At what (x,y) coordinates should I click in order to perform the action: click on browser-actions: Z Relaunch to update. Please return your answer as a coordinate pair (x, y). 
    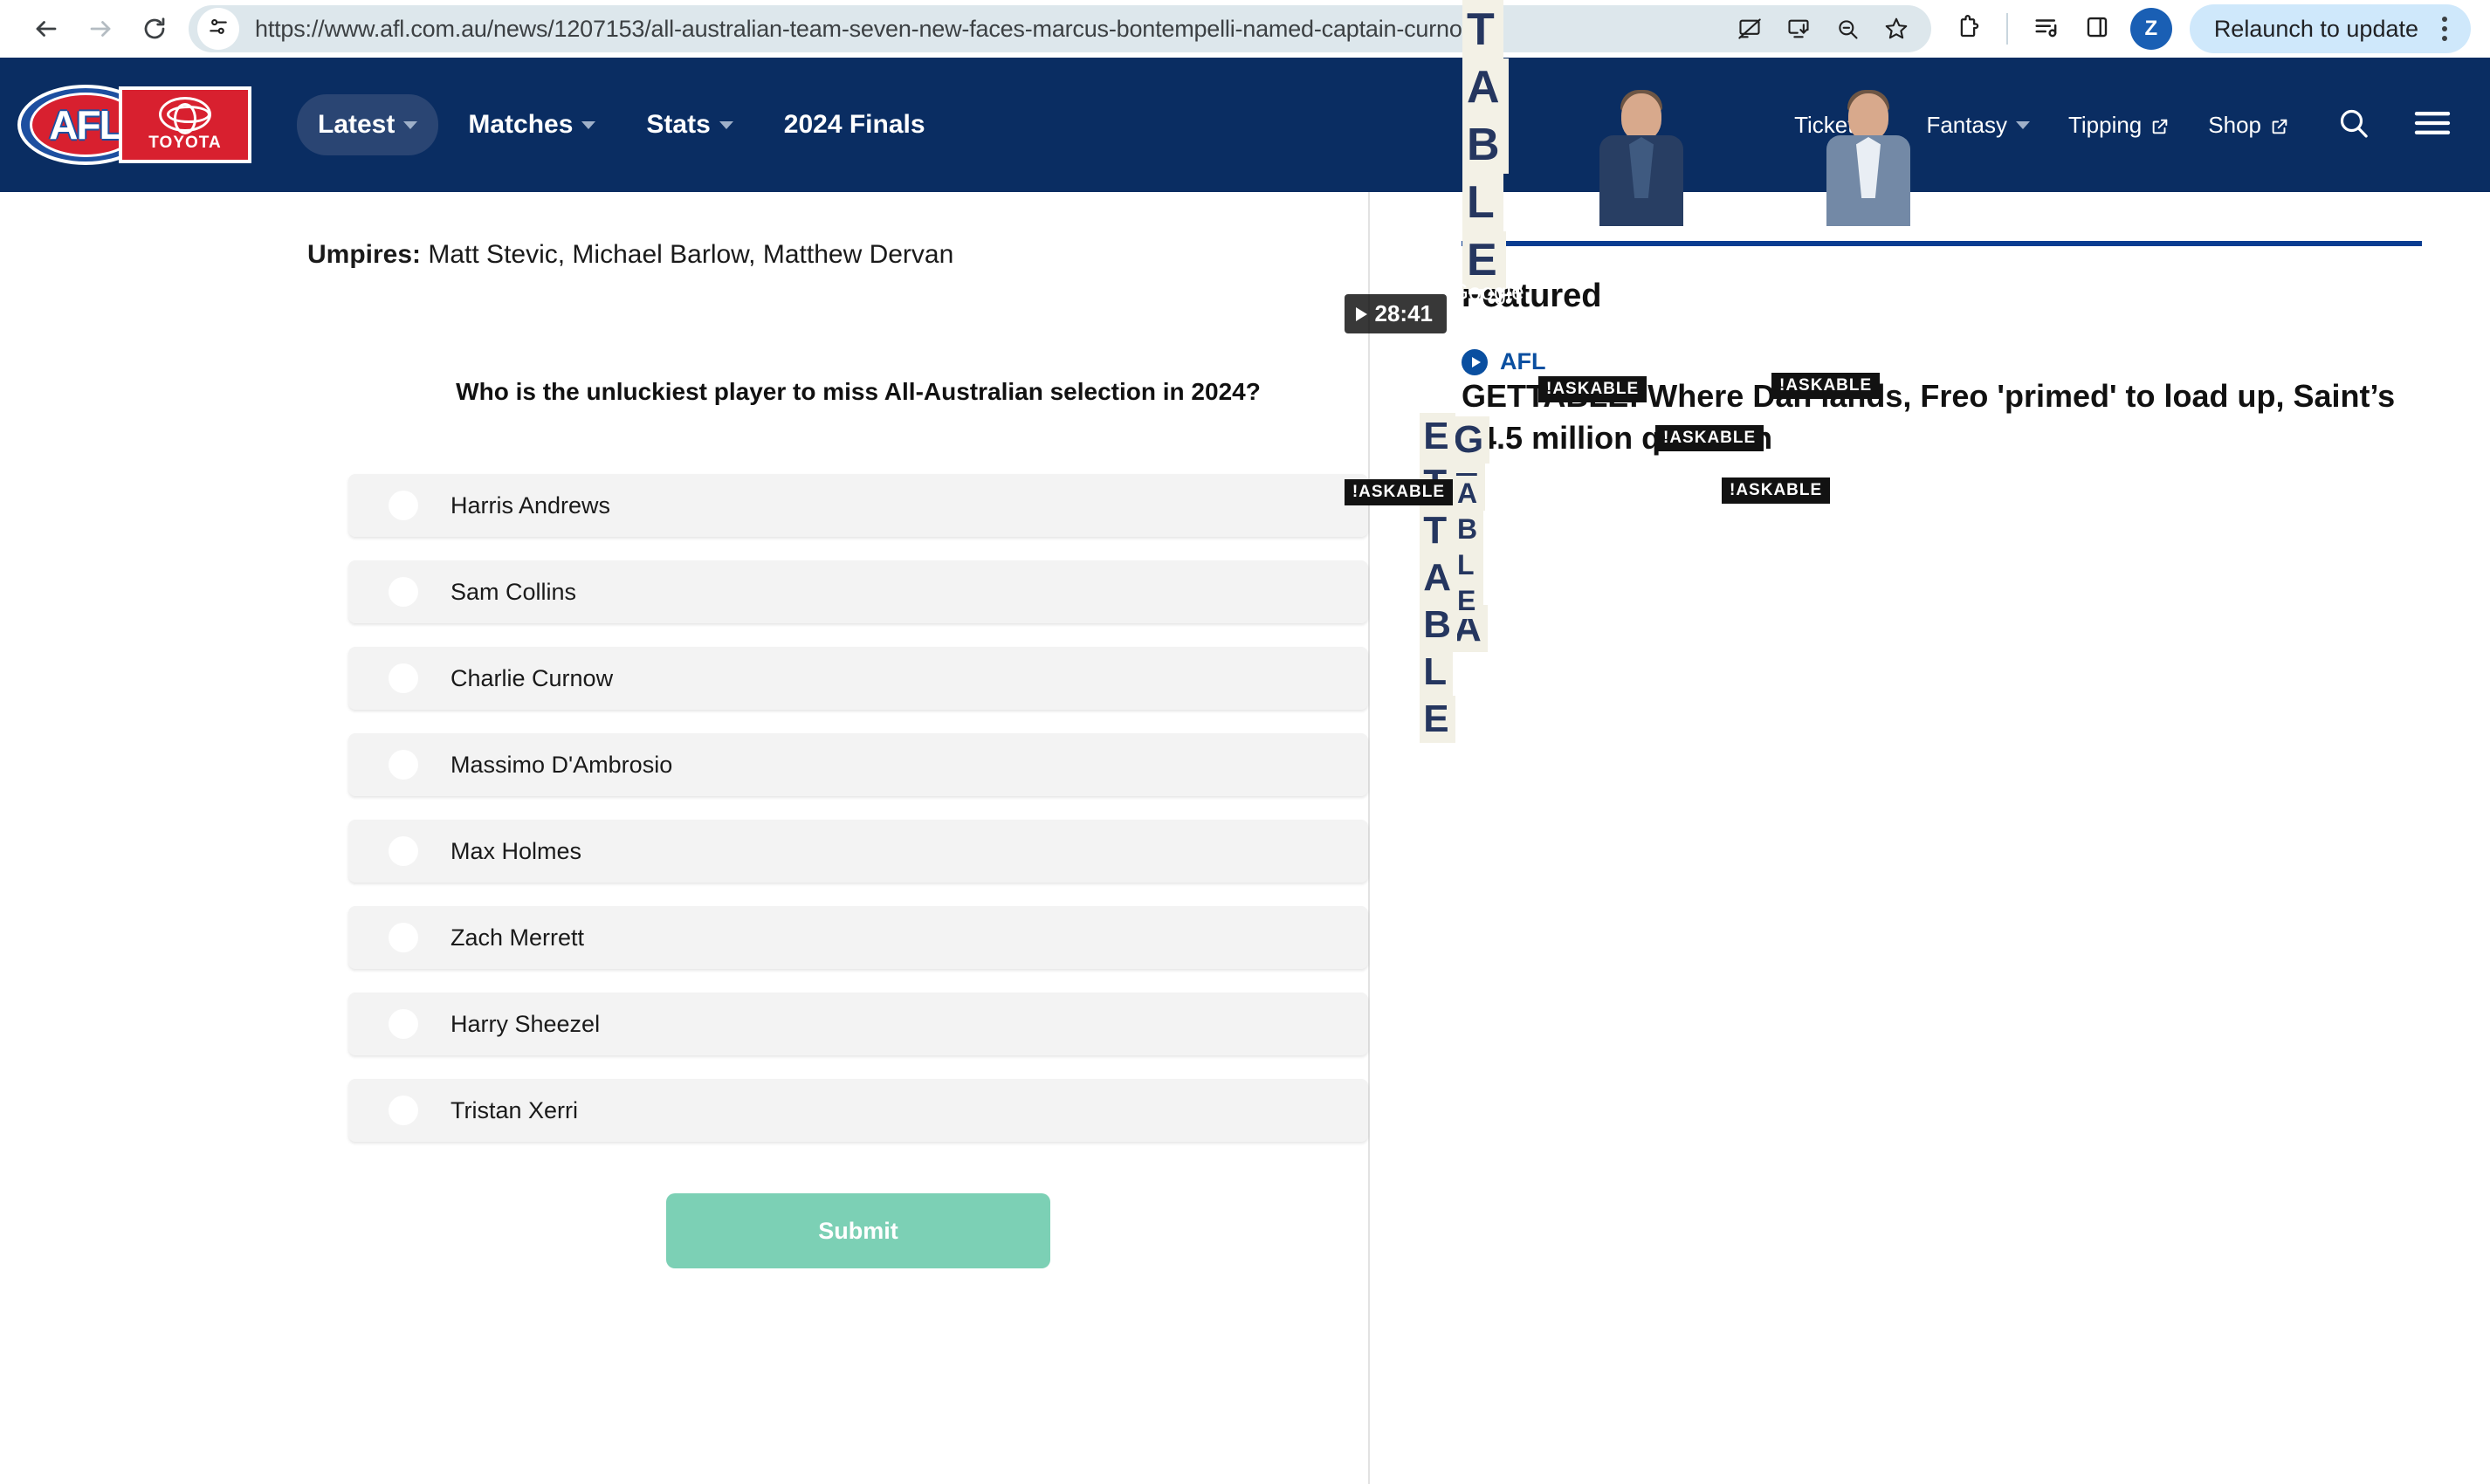
    Looking at the image, I should click on (2207, 28).